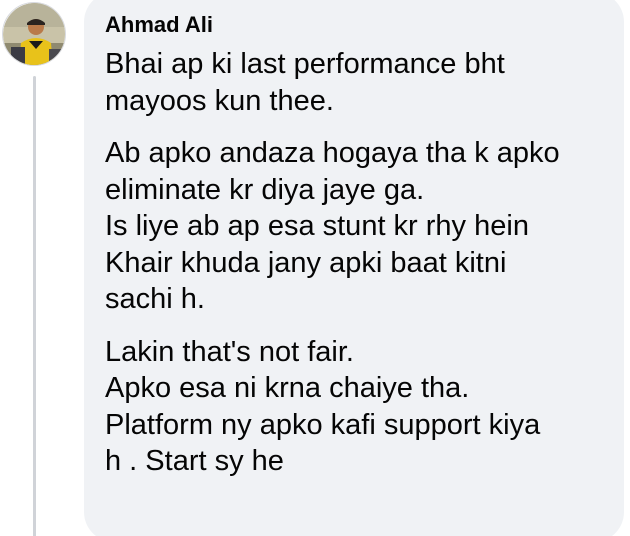 This screenshot has height=536, width=630. Describe the element at coordinates (306, 262) in the screenshot. I see `comment-line: Khair khuda jany apki baat kitni` at that location.